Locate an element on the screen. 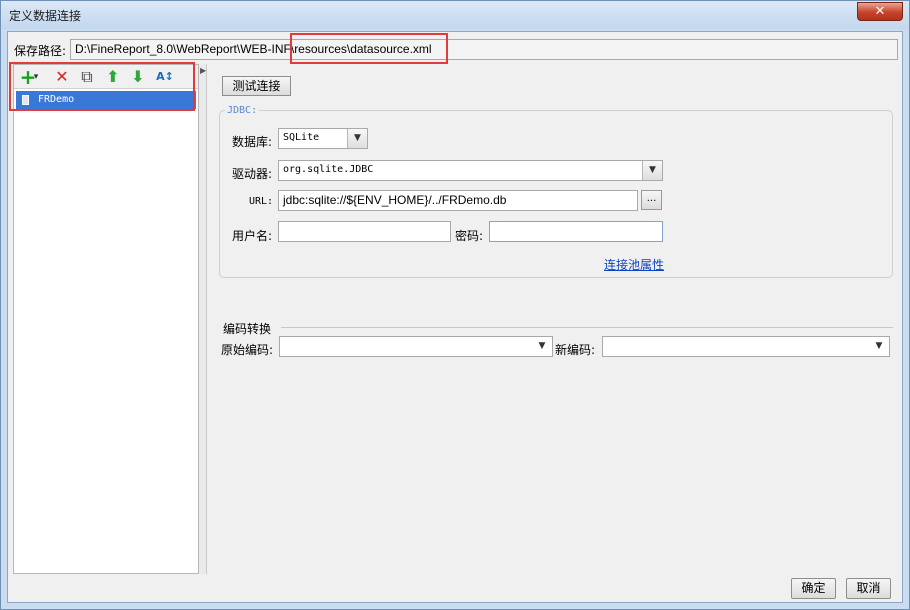 This screenshot has height=610, width=910. username-label: 用户名: is located at coordinates (252, 236).